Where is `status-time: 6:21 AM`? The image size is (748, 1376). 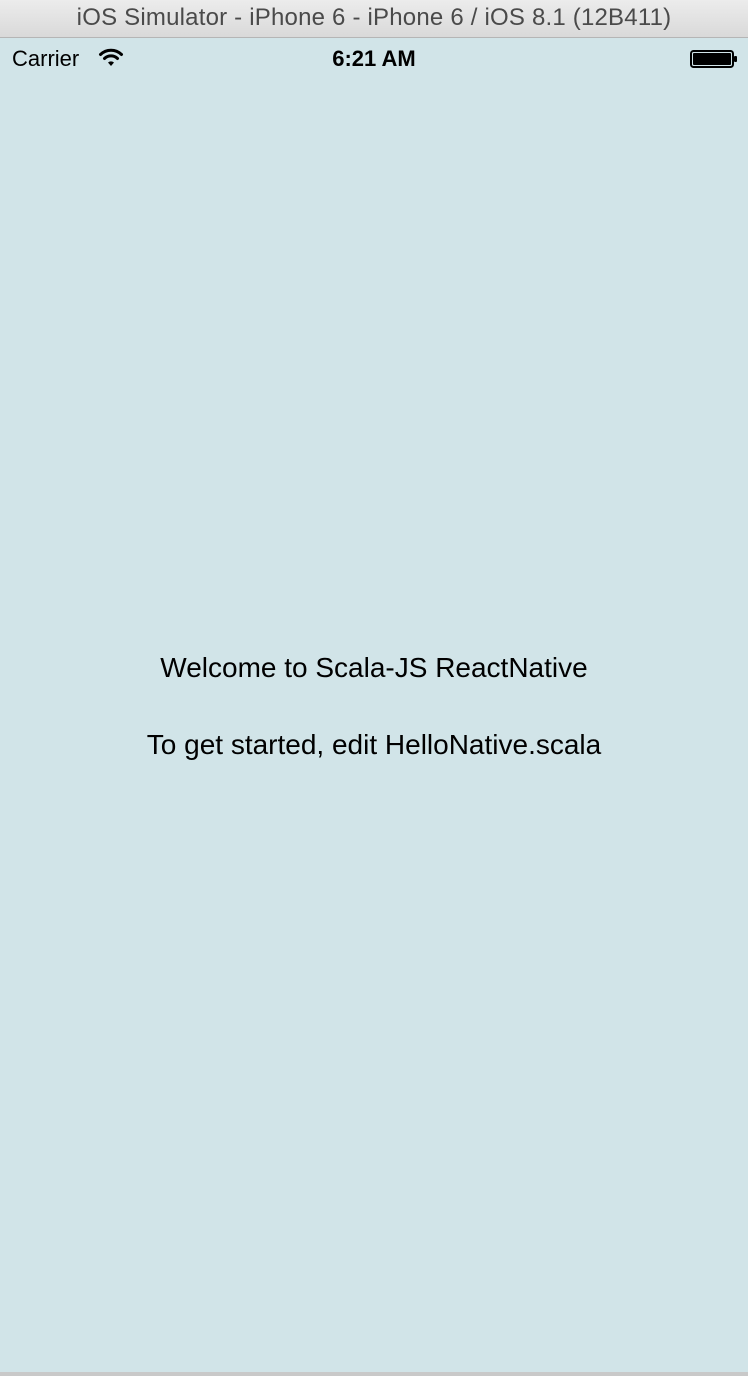
status-time: 6:21 AM is located at coordinates (374, 58).